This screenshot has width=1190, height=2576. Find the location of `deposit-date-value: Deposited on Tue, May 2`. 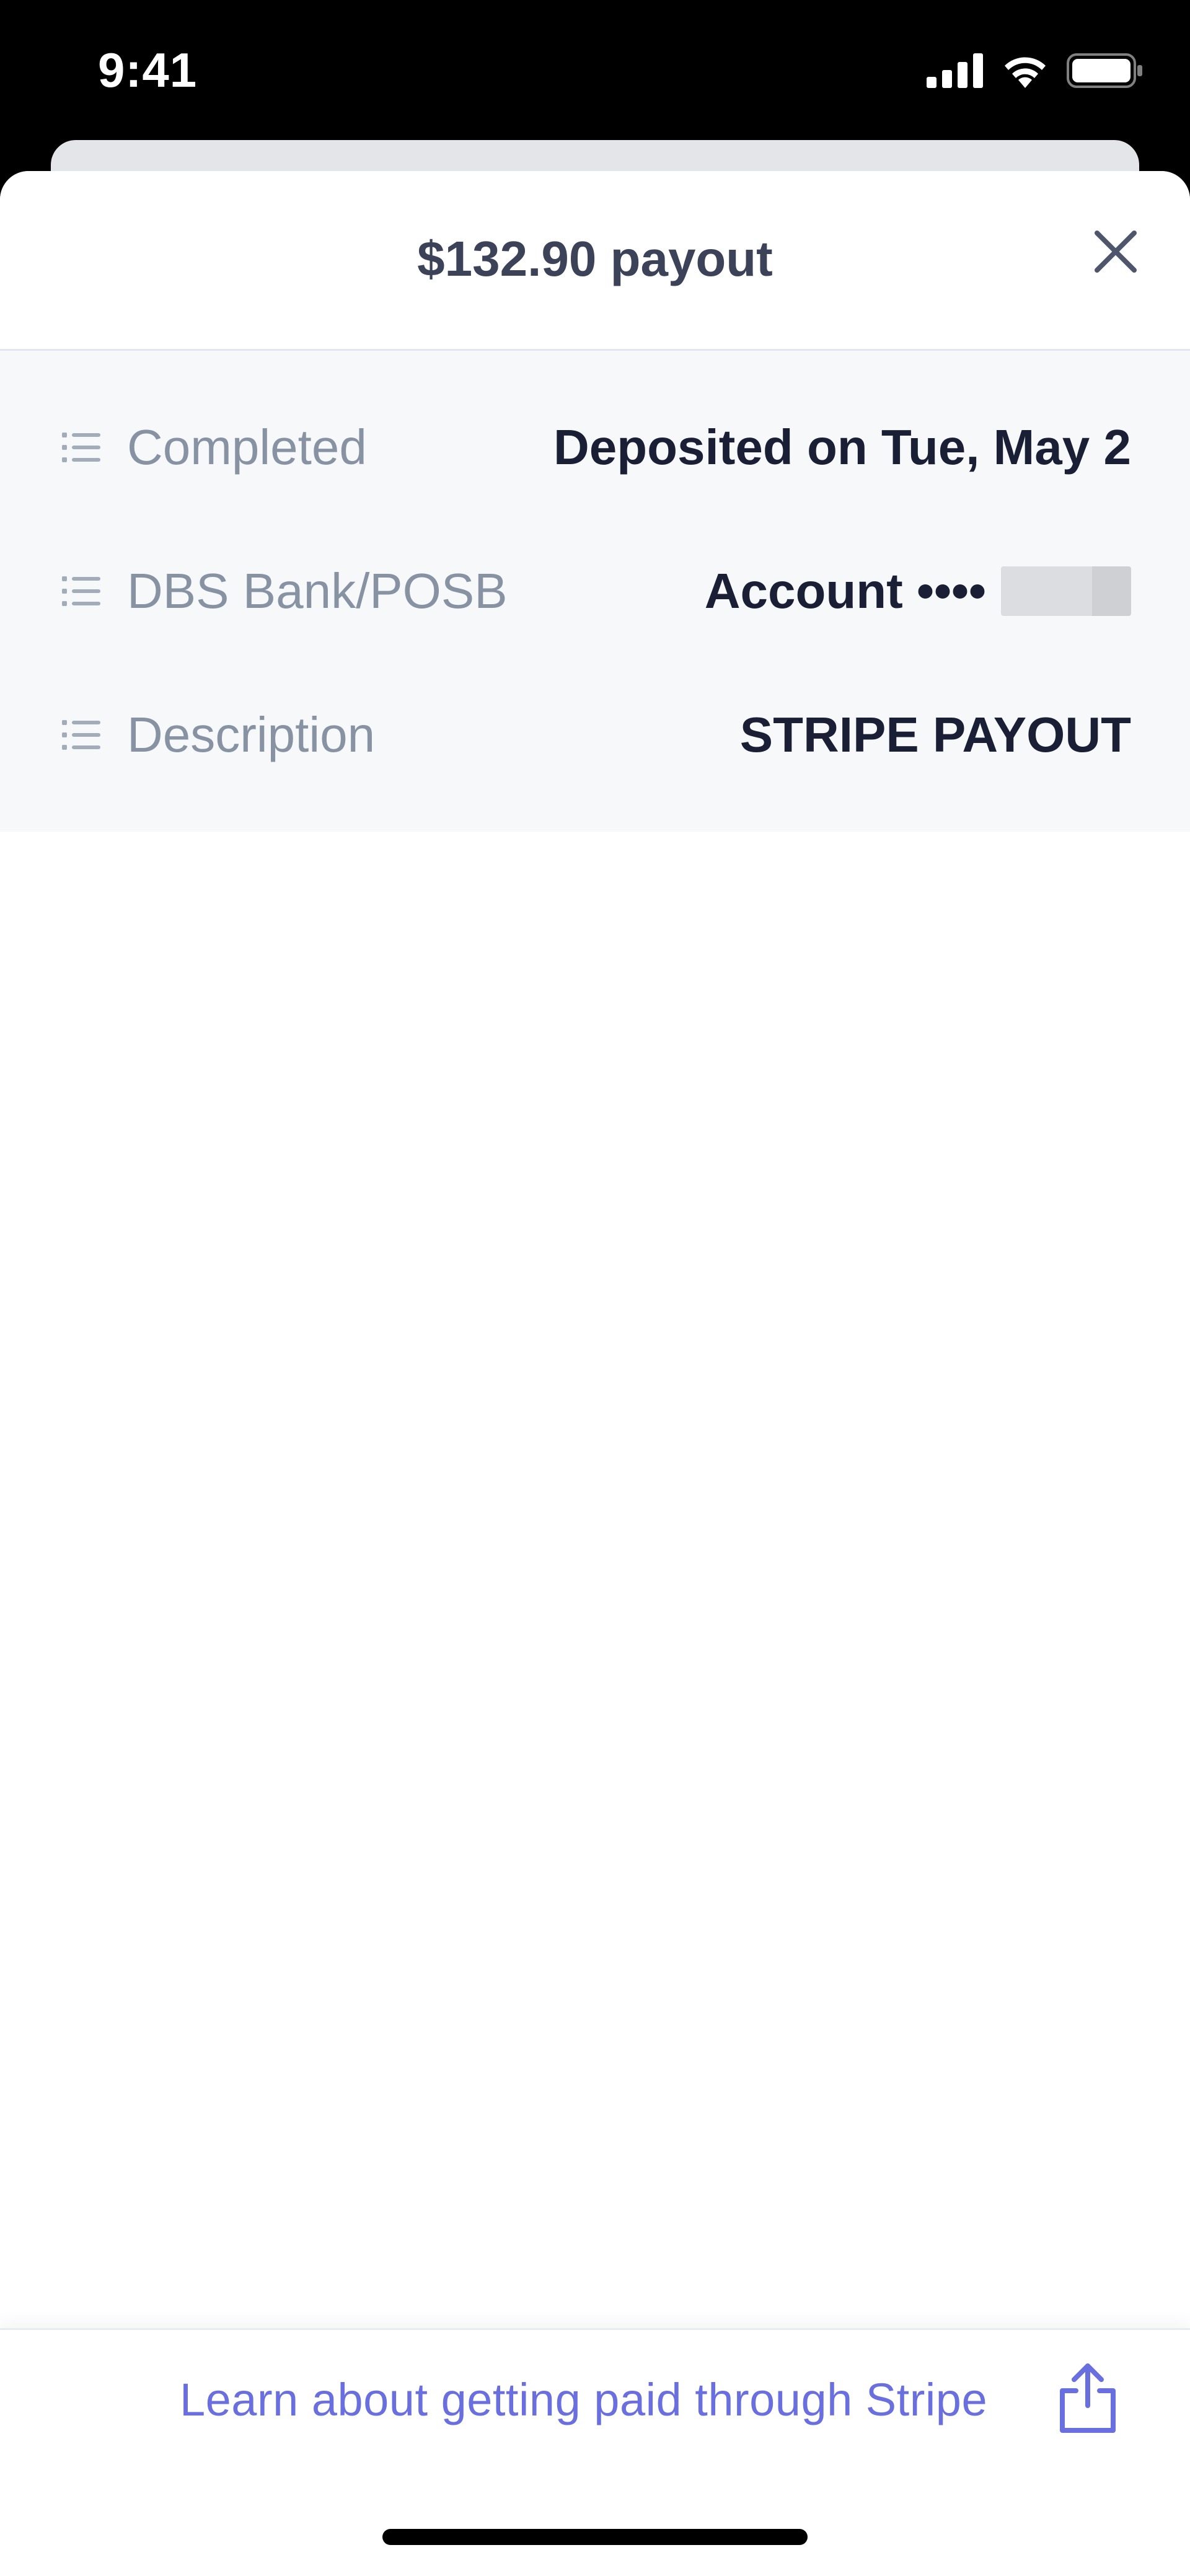

deposit-date-value: Deposited on Tue, May 2 is located at coordinates (842, 448).